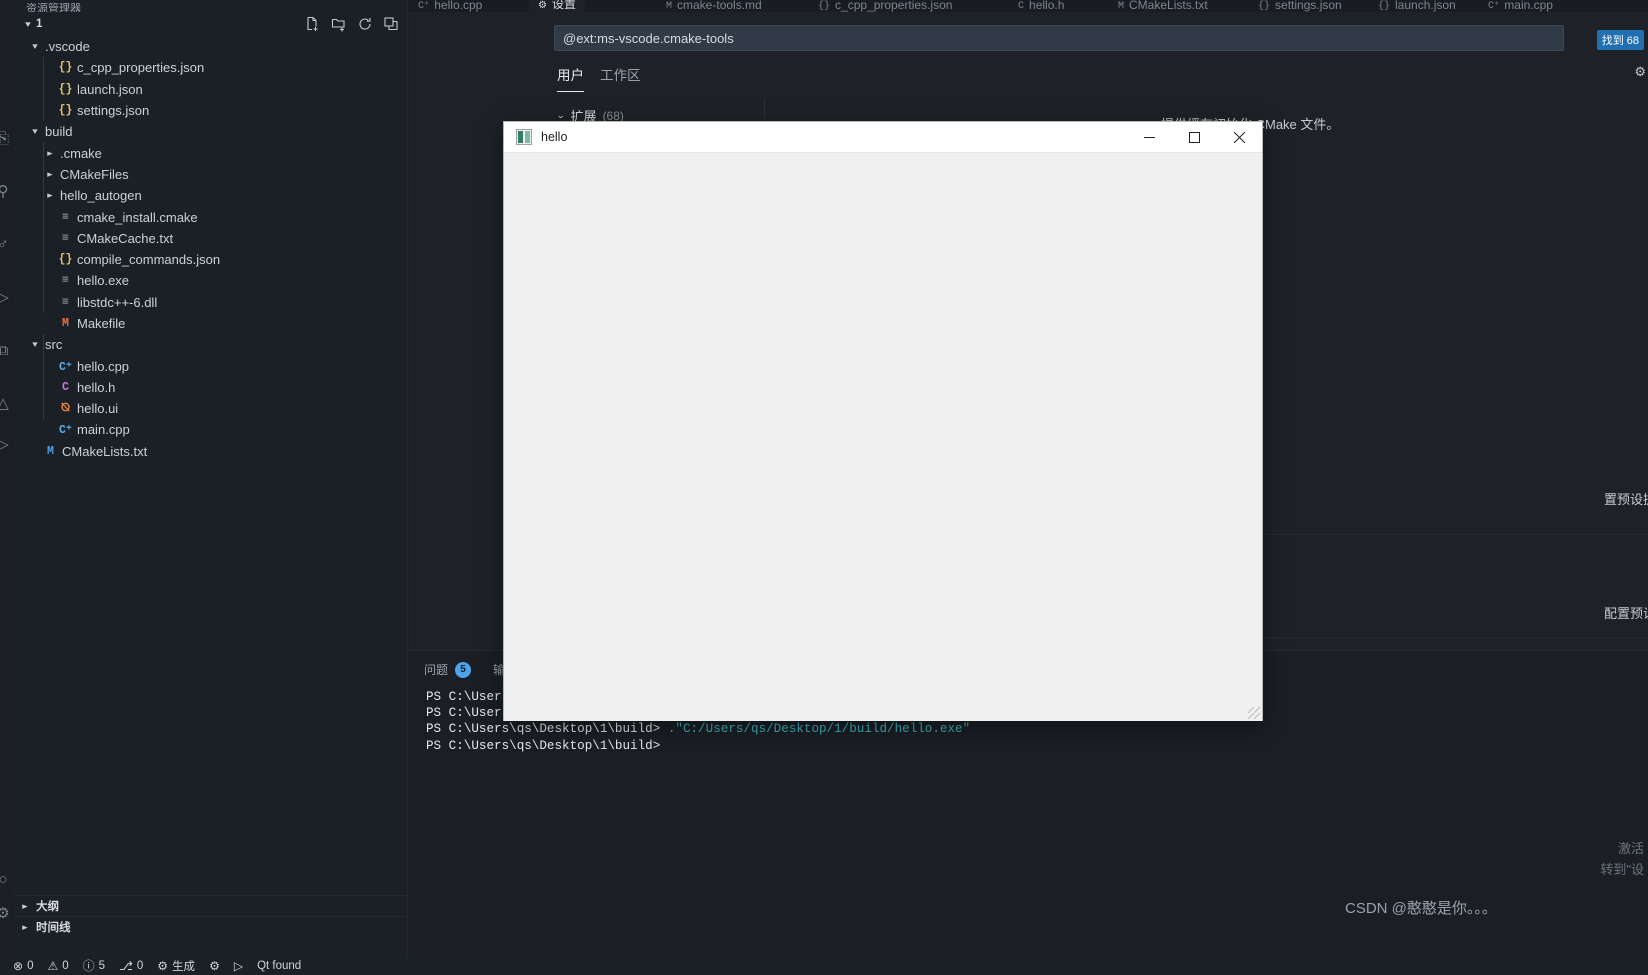 The width and height of the screenshot is (1648, 975). I want to click on build-button-icon: ⚙, so click(163, 965).